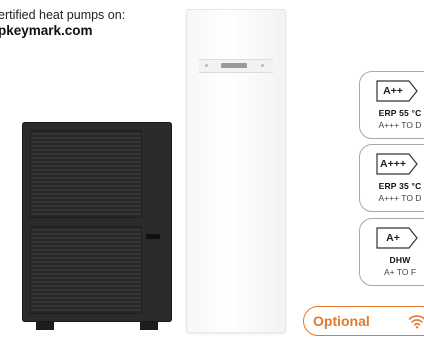 This screenshot has width=424, height=340. I want to click on display-screen, so click(234, 65).